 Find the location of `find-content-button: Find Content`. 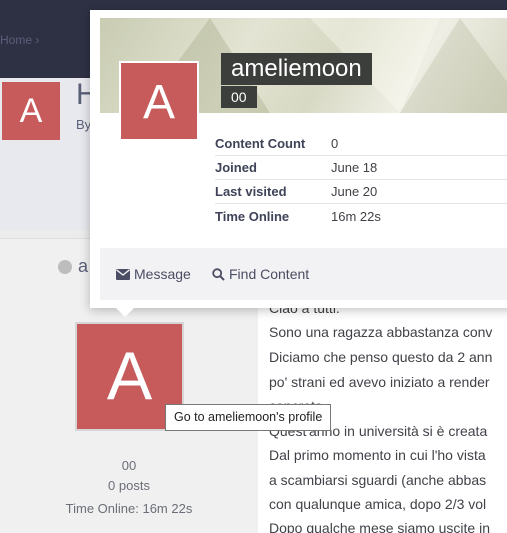

find-content-button: Find Content is located at coordinates (260, 274).